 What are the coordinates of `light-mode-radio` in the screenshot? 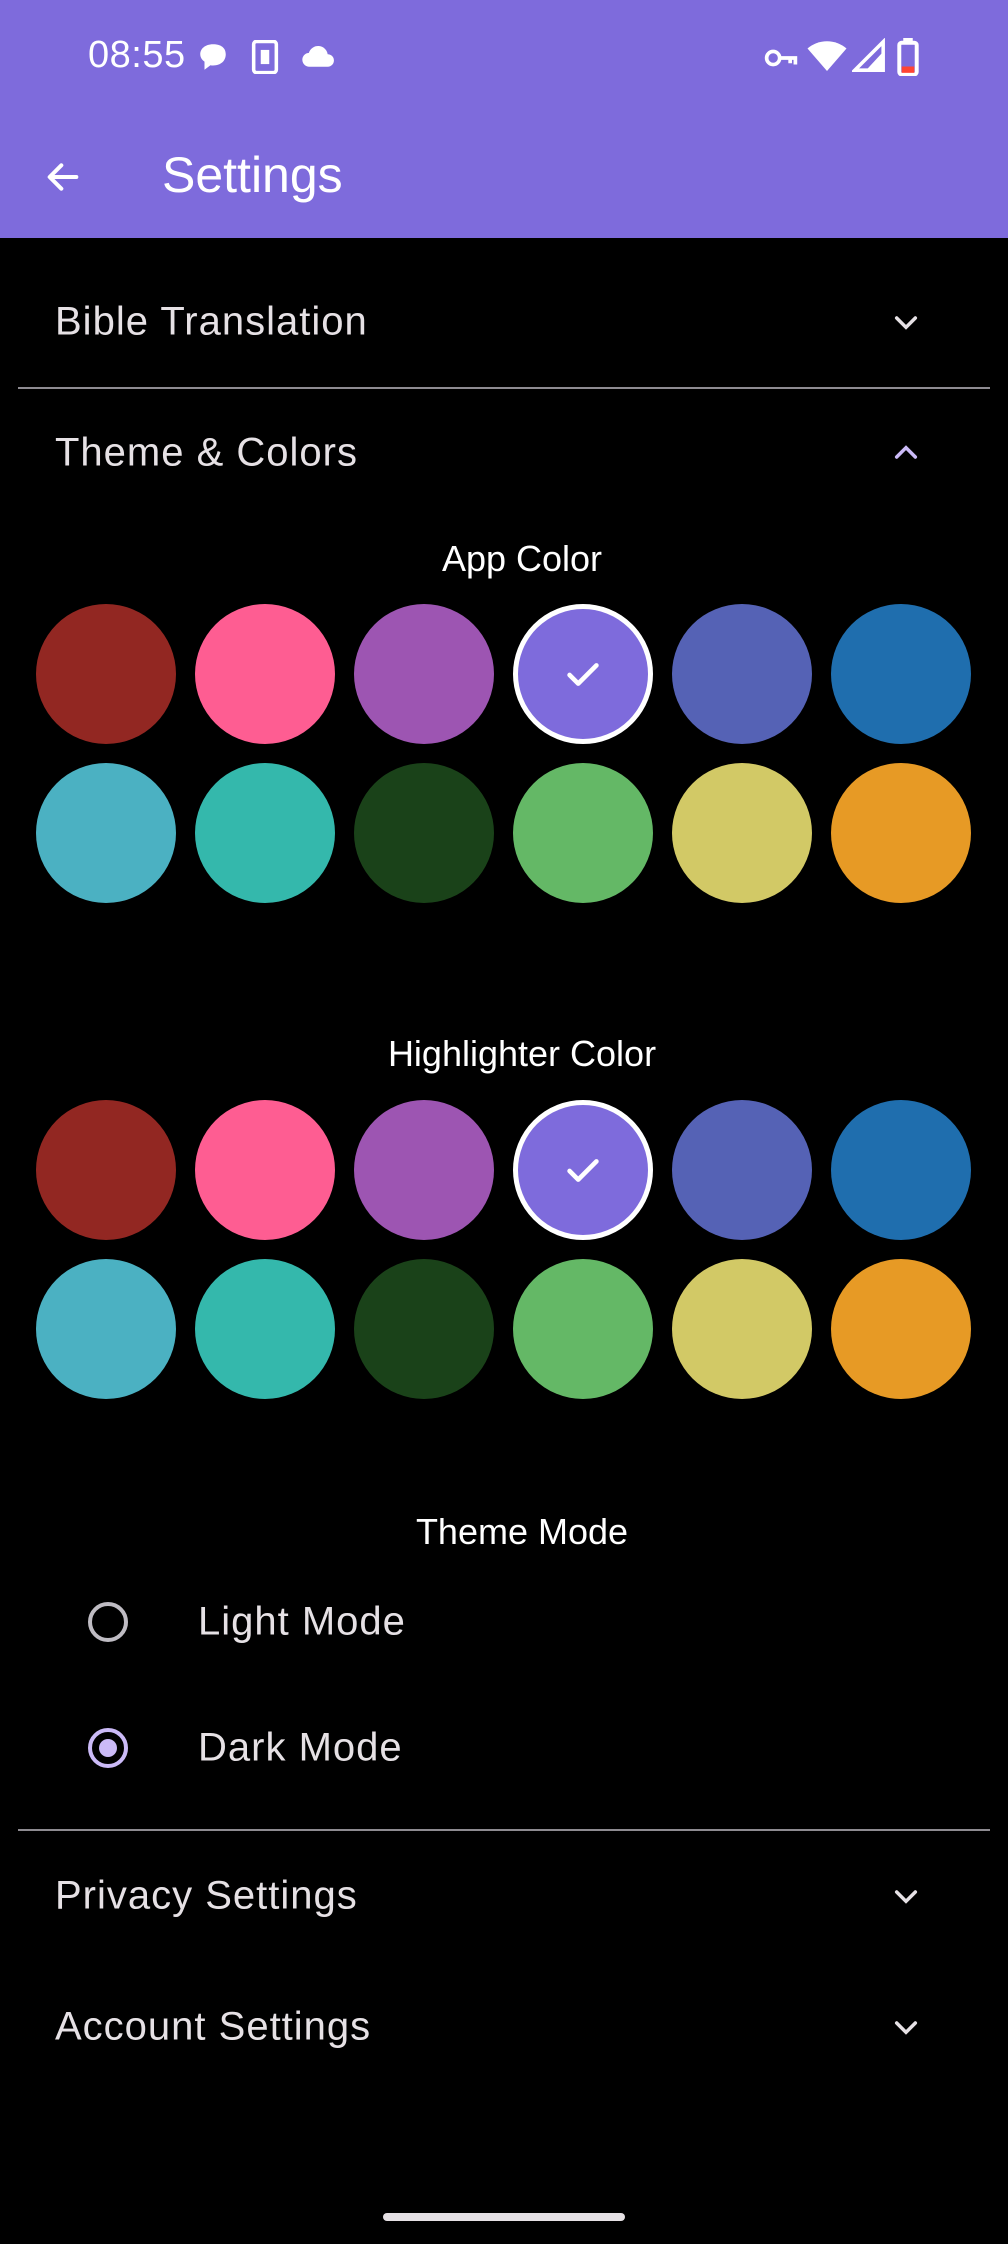 It's located at (108, 1622).